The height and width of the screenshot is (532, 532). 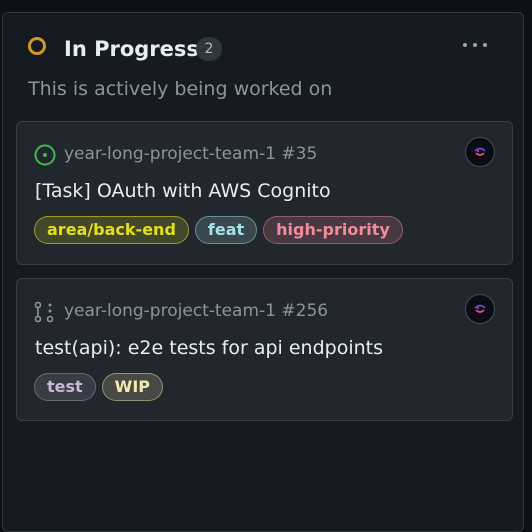 I want to click on card-repo-reference: year-long-project-team-1 #35, so click(x=190, y=154).